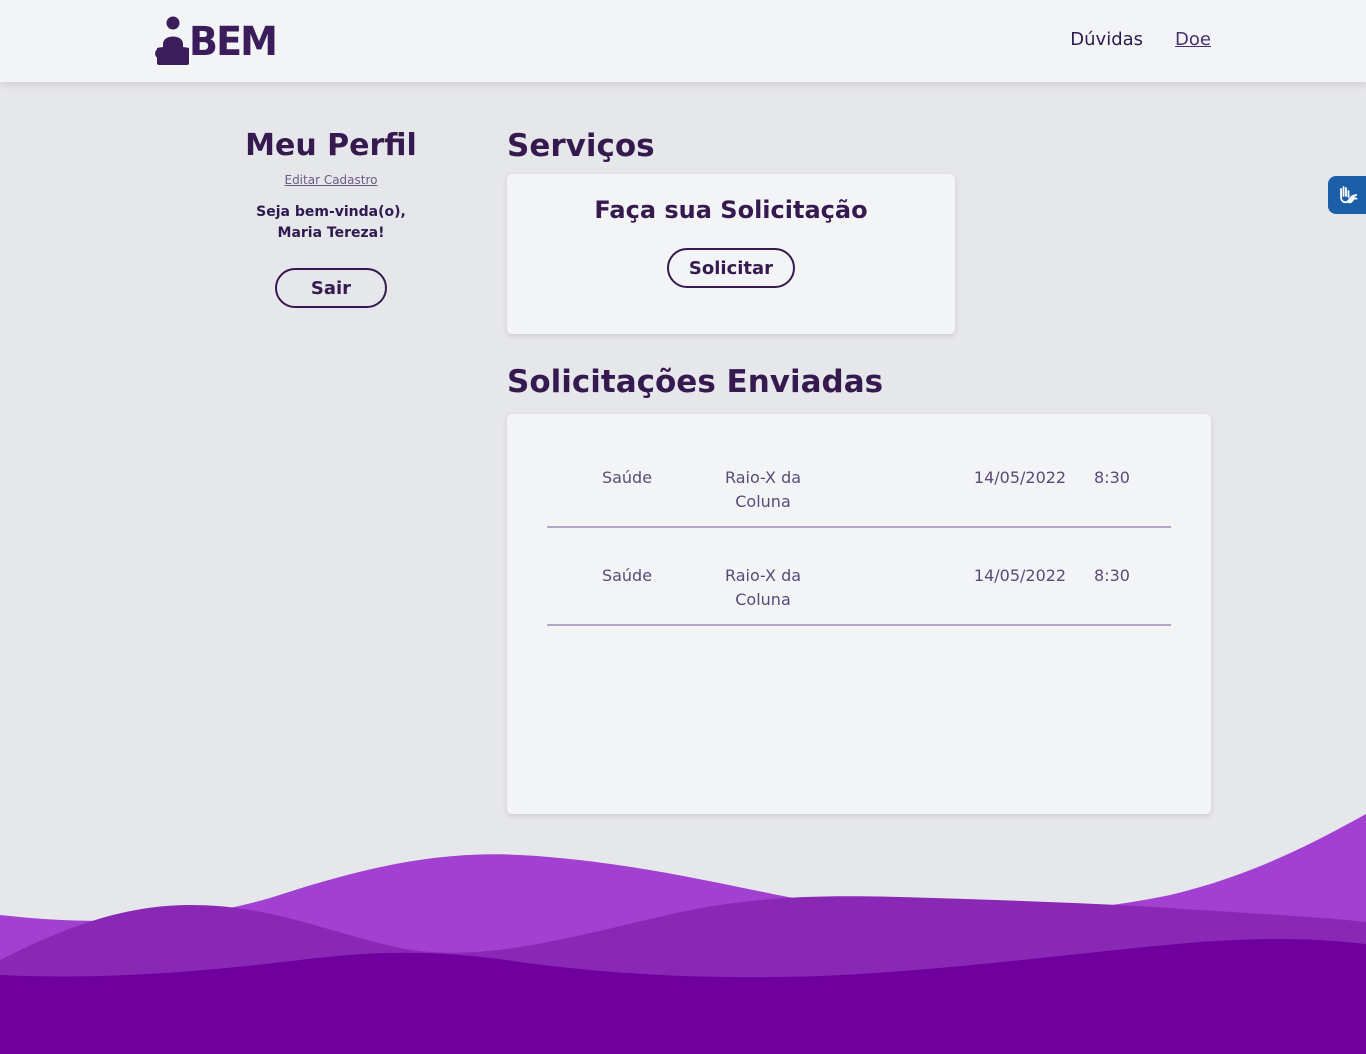 The image size is (1366, 1054). I want to click on nav-link-doe: Doe, so click(1193, 39).